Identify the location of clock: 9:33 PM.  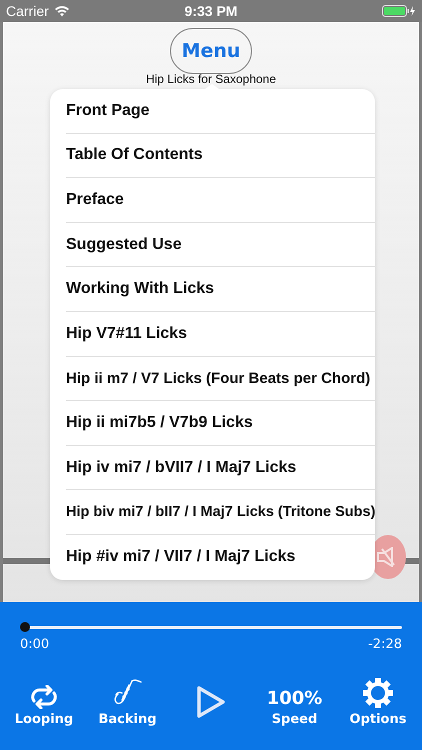
(211, 11).